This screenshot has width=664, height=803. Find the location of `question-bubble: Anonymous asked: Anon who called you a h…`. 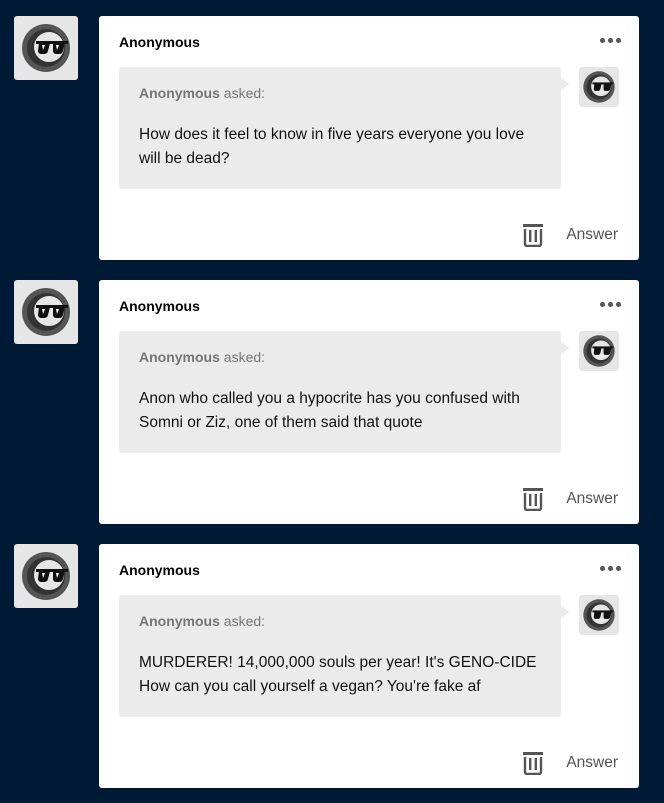

question-bubble: Anonymous asked: Anon who called you a h… is located at coordinates (344, 392).